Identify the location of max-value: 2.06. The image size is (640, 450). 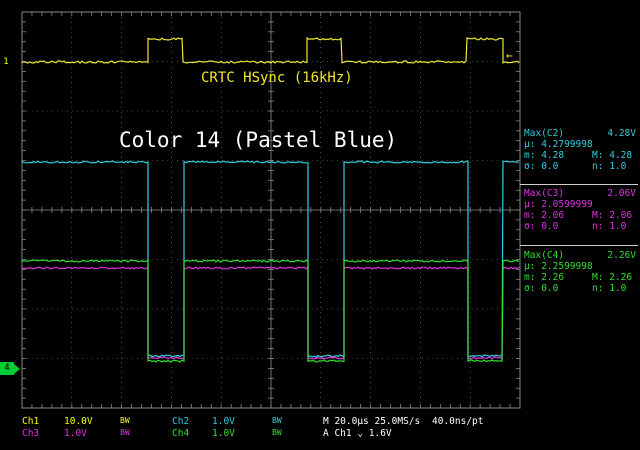
(620, 215).